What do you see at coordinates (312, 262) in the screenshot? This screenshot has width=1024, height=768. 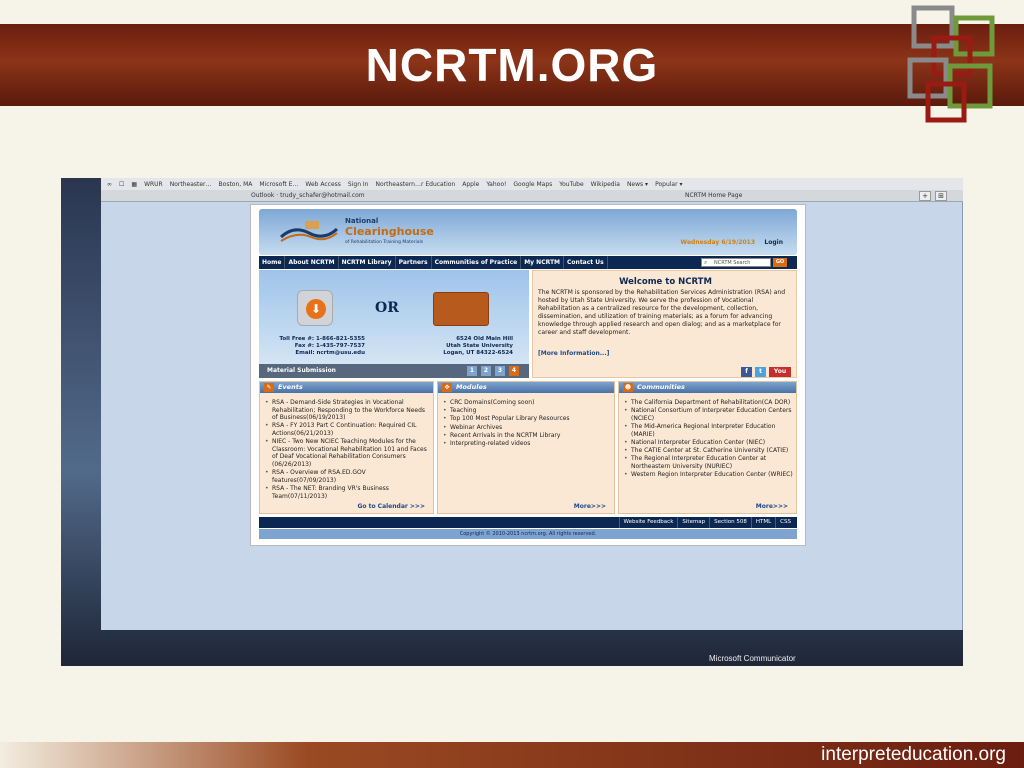 I see `nav-about: About NCRTM` at bounding box center [312, 262].